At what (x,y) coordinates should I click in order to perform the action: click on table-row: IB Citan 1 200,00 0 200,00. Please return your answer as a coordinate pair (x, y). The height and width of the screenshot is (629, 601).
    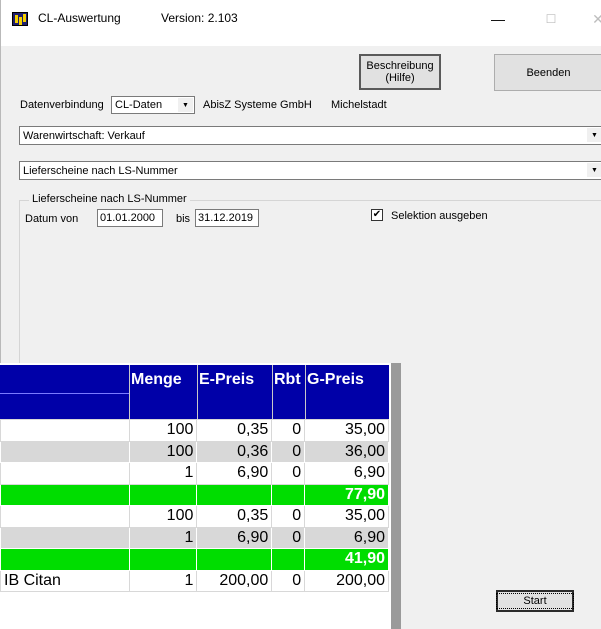
    Looking at the image, I should click on (194, 580).